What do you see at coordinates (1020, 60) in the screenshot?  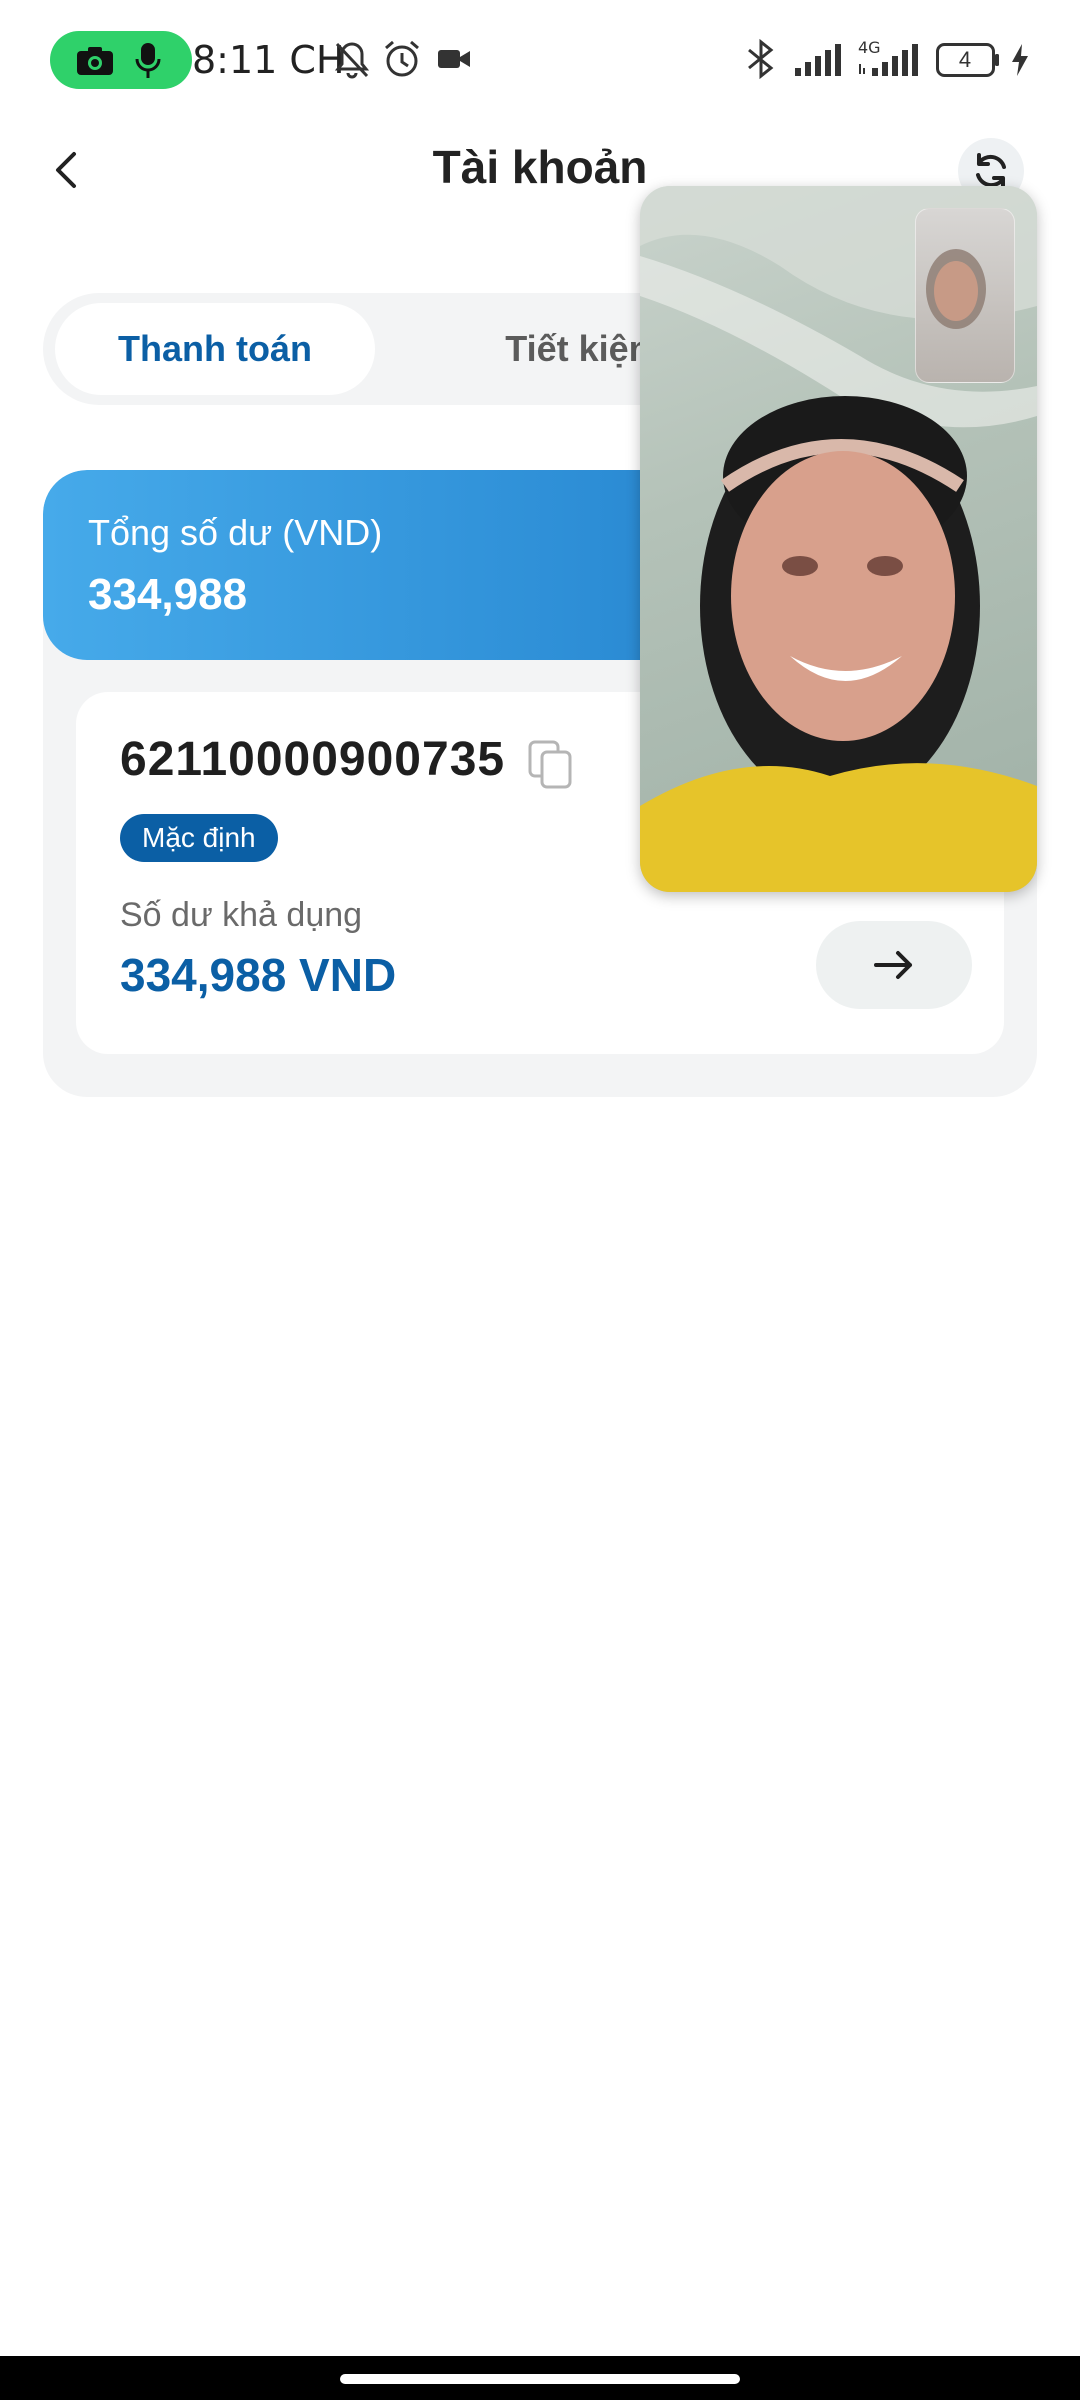 I see `charging-icon` at bounding box center [1020, 60].